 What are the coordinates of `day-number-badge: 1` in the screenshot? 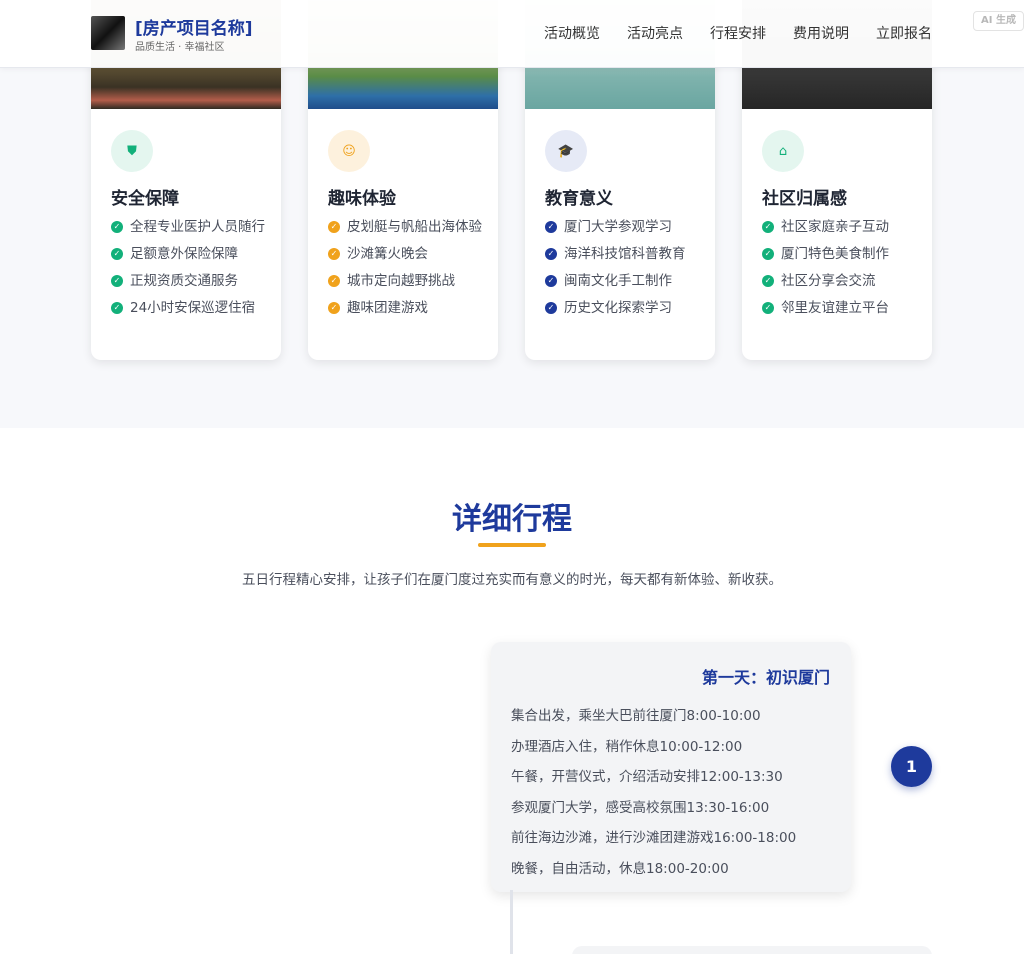 It's located at (911, 766).